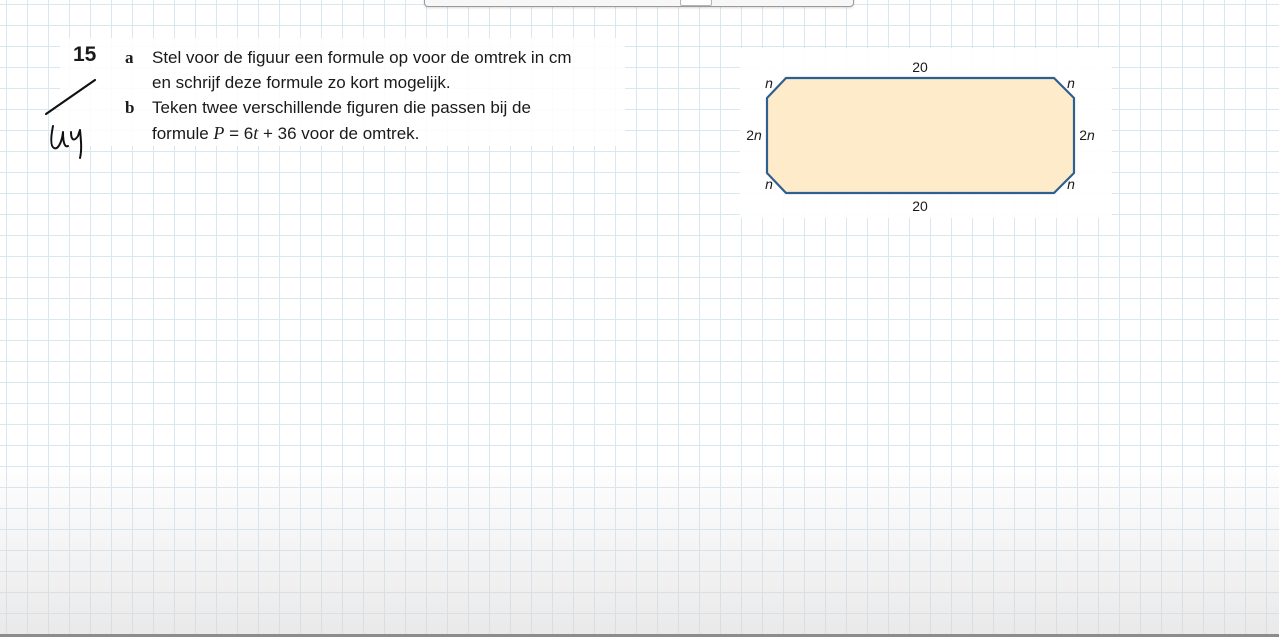  Describe the element at coordinates (920, 67) in the screenshot. I see `label-top: 20` at that location.